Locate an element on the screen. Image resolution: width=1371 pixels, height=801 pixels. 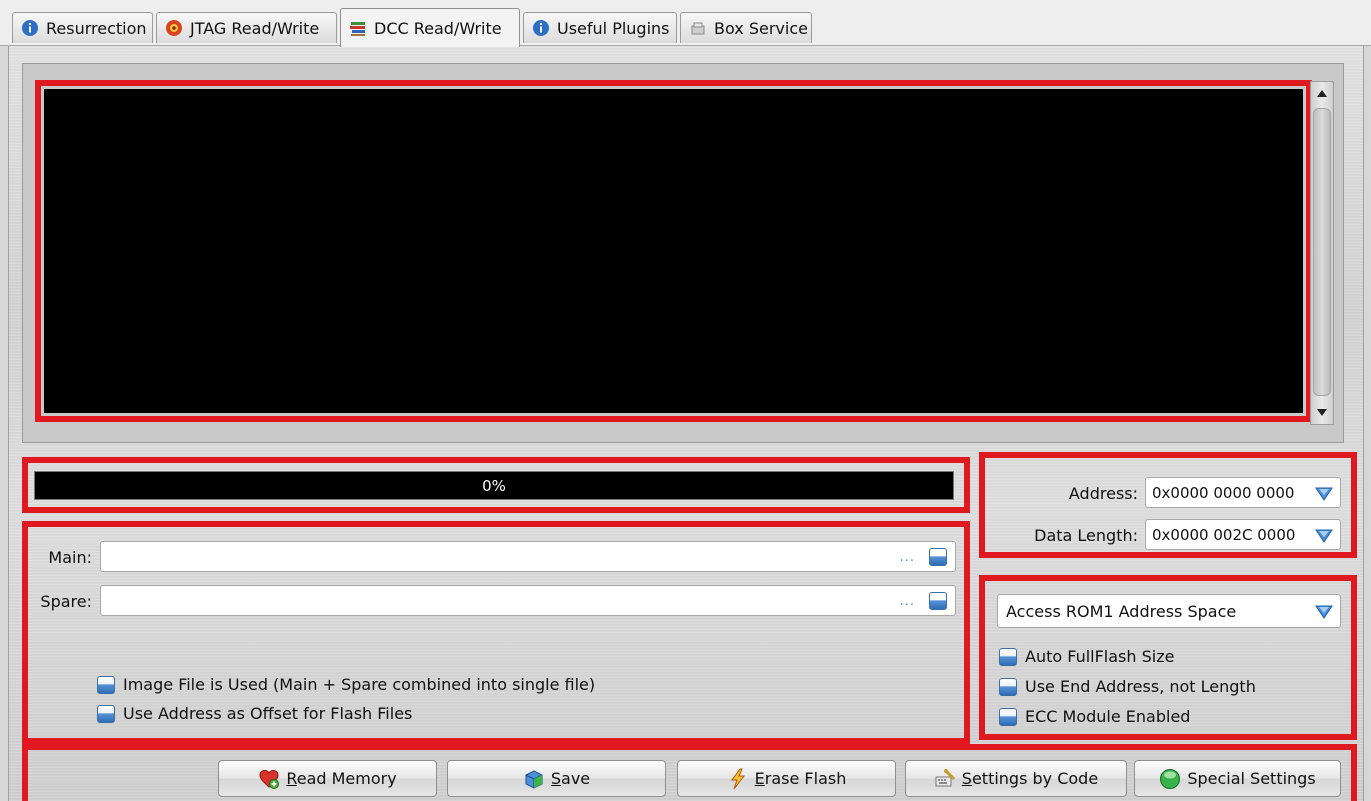
checkbox-label: Use Address as Offset for Flash Files is located at coordinates (268, 713).